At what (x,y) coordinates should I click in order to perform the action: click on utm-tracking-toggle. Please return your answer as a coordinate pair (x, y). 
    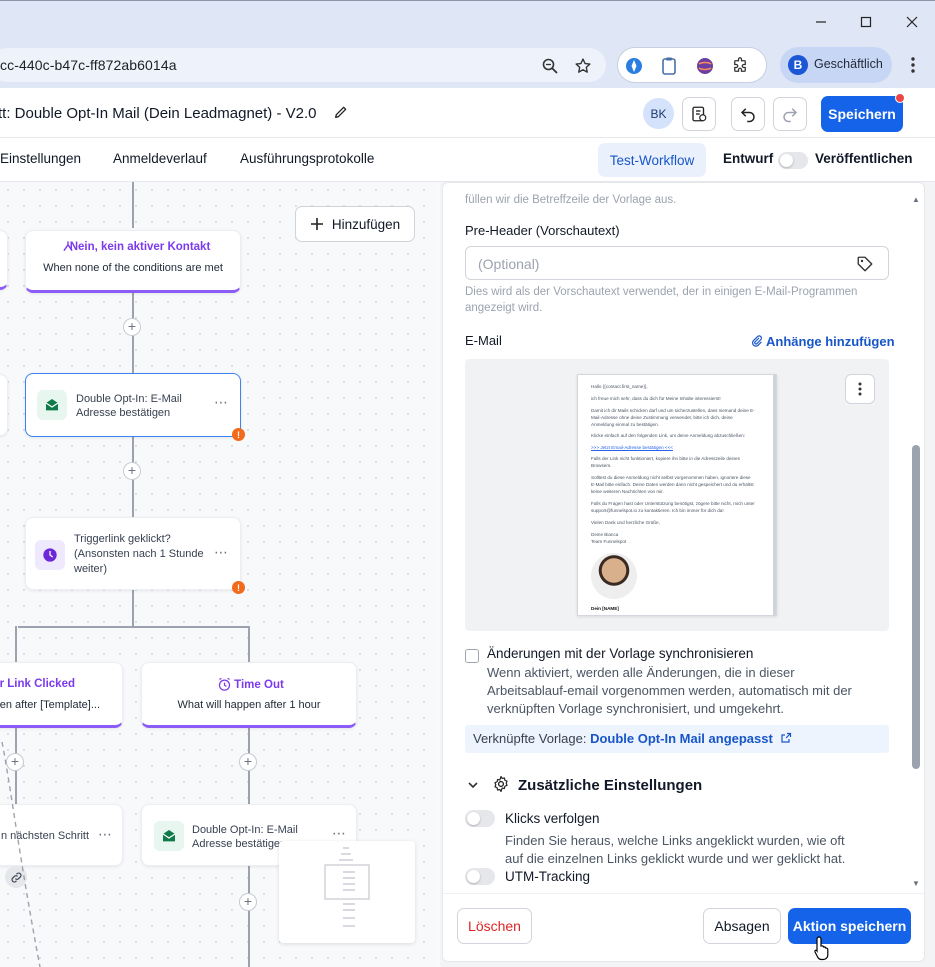
    Looking at the image, I should click on (480, 876).